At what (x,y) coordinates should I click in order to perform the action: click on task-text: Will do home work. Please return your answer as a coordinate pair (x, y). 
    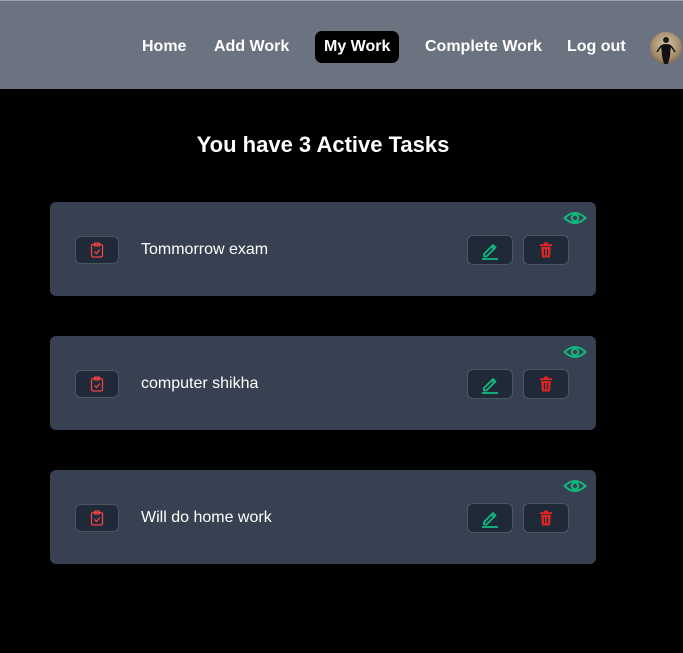
    Looking at the image, I should click on (206, 517).